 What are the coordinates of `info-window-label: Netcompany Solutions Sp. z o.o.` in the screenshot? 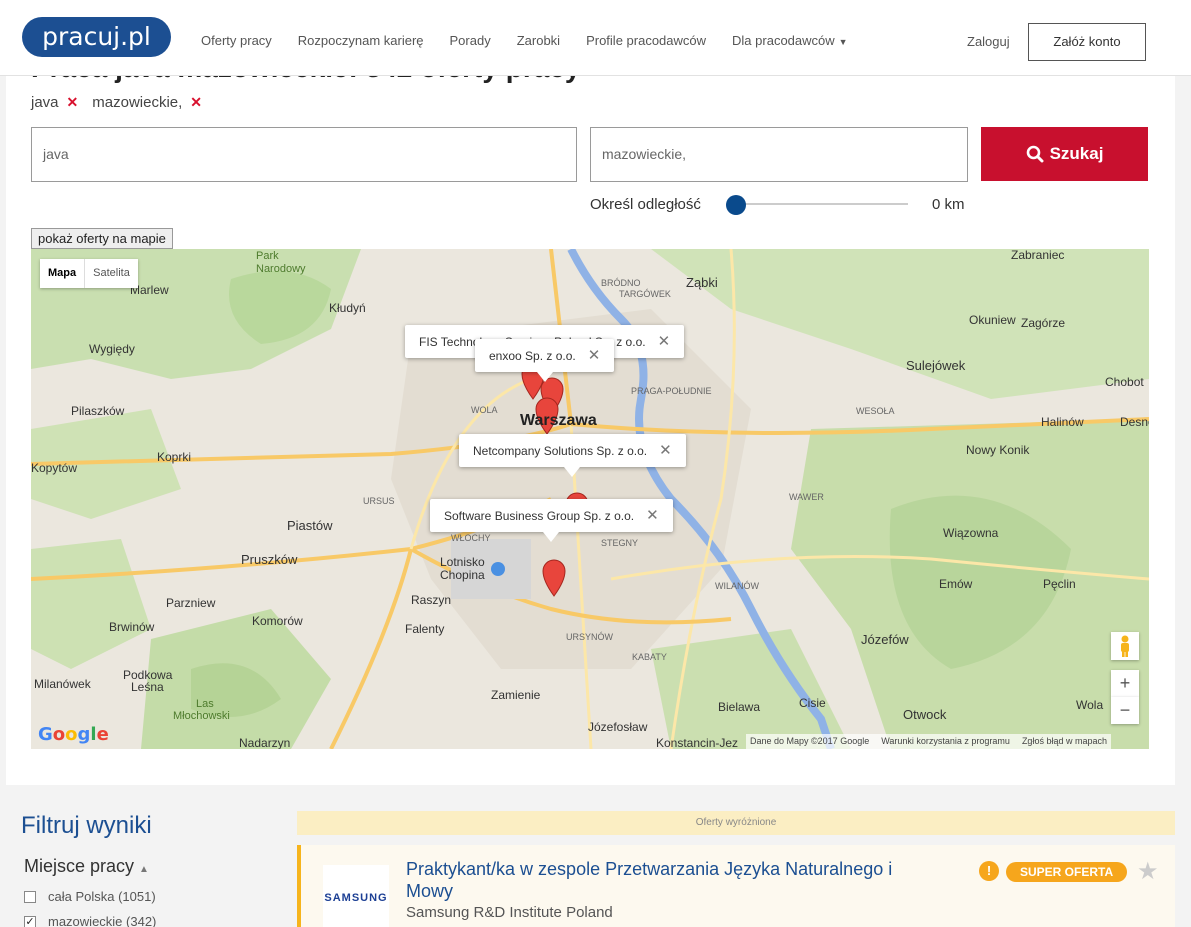 It's located at (560, 451).